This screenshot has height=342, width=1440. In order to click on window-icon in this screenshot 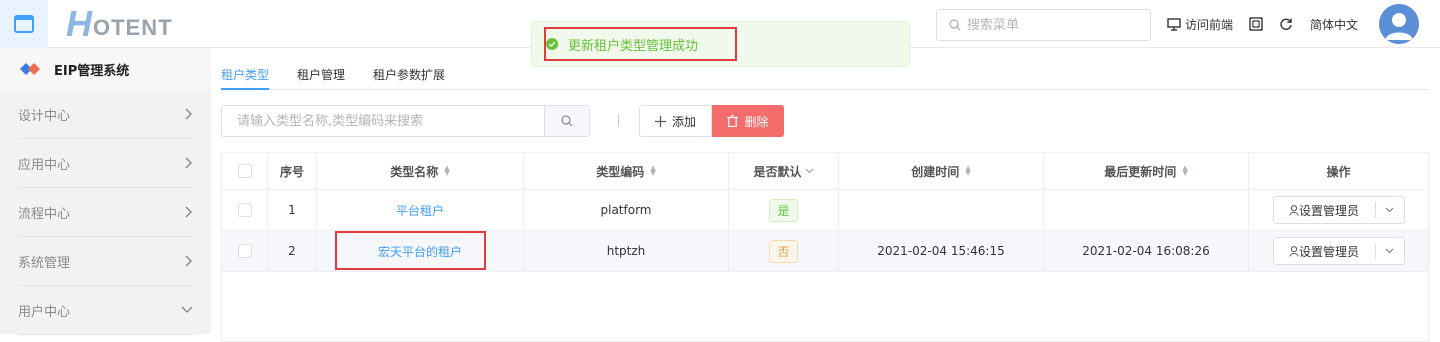, I will do `click(24, 24)`.